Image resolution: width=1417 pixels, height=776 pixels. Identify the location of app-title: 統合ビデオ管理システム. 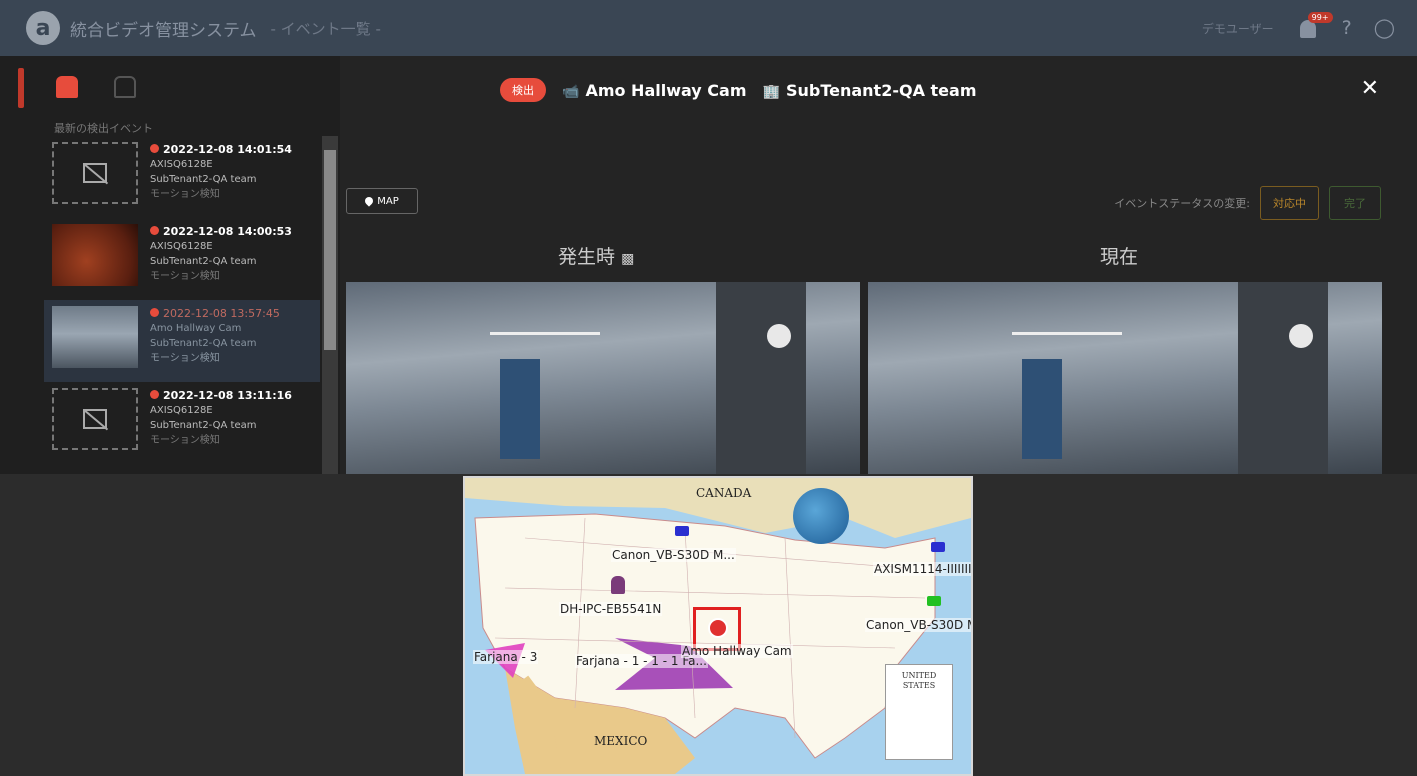
(163, 30).